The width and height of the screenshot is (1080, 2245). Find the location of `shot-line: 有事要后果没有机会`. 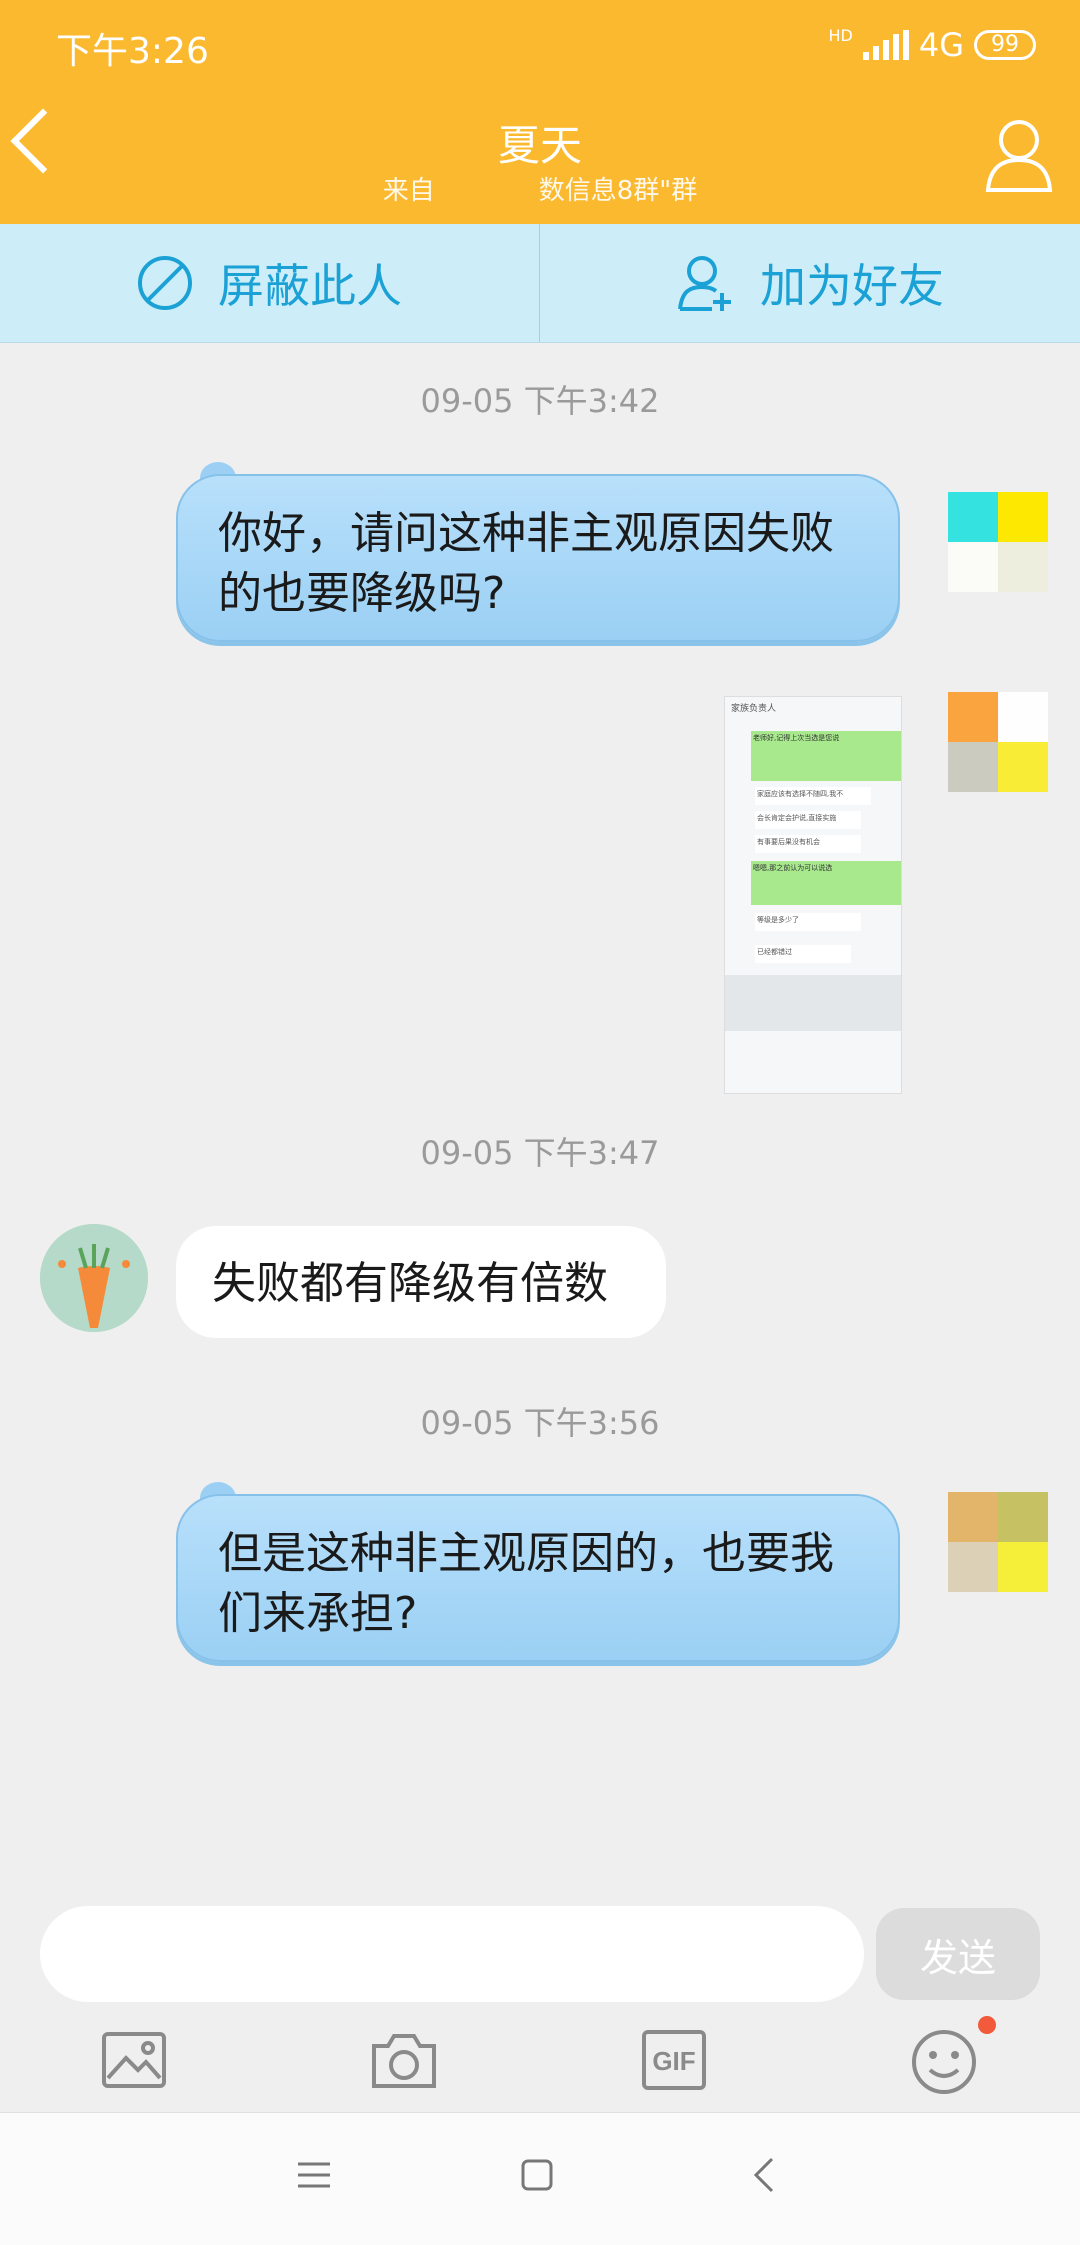

shot-line: 有事要后果没有机会 is located at coordinates (808, 844).